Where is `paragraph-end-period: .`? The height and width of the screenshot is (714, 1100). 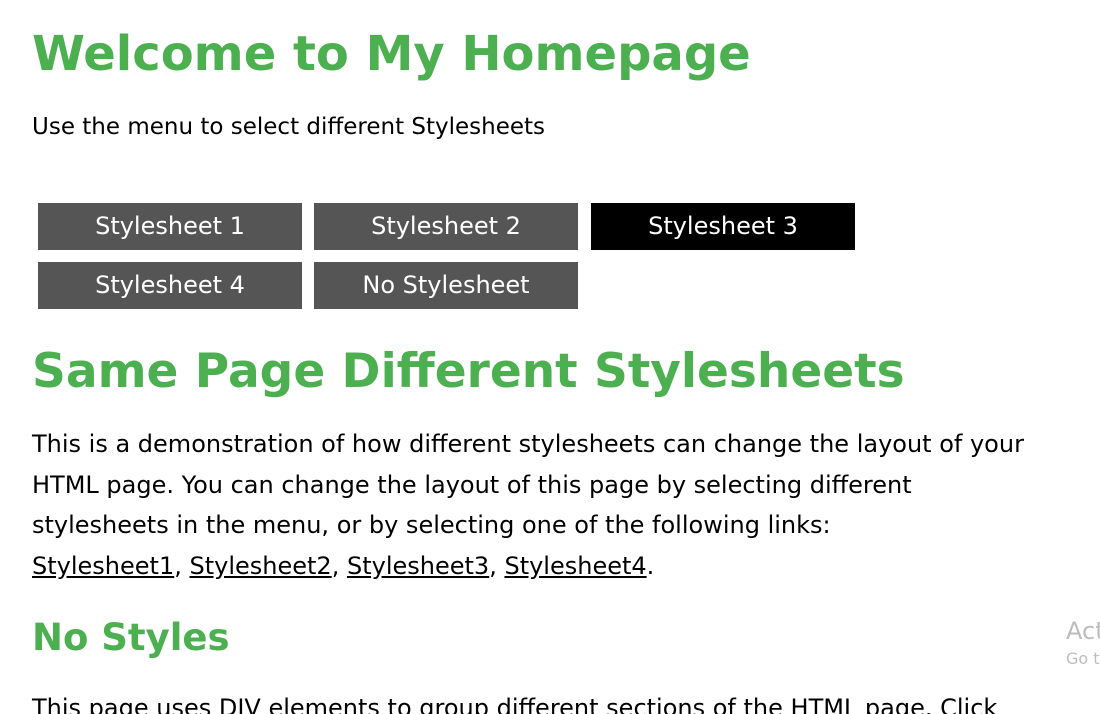 paragraph-end-period: . is located at coordinates (650, 565).